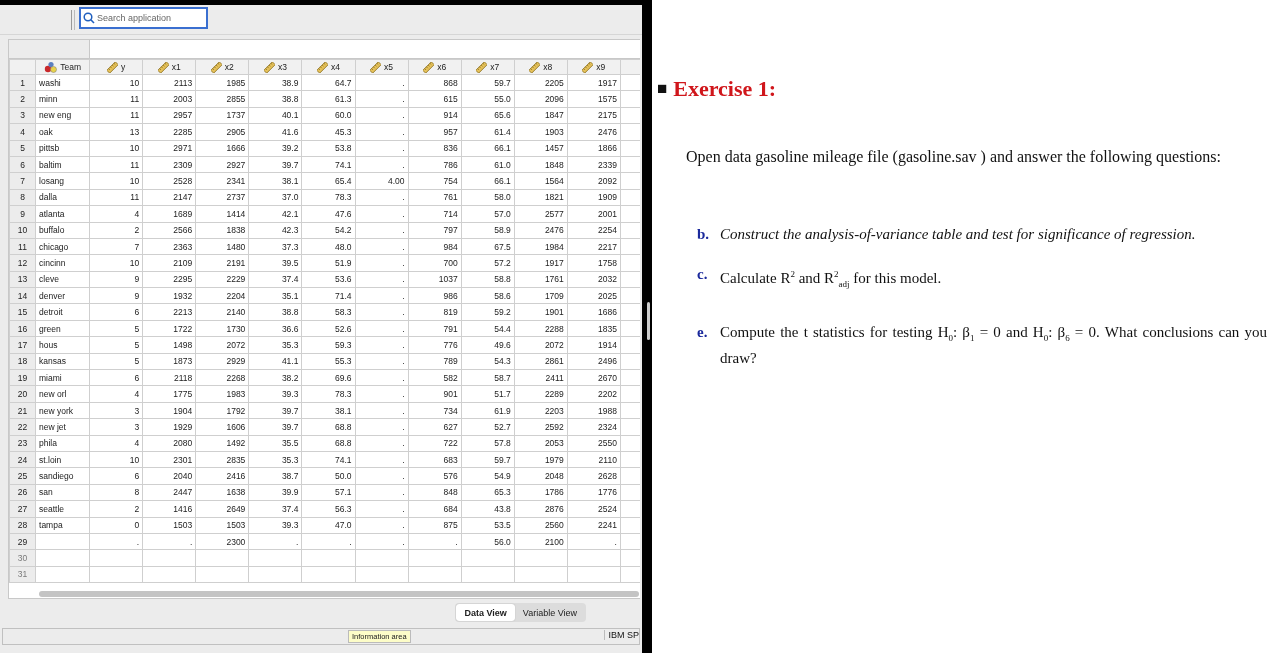  I want to click on table-cell: 2001, so click(594, 213).